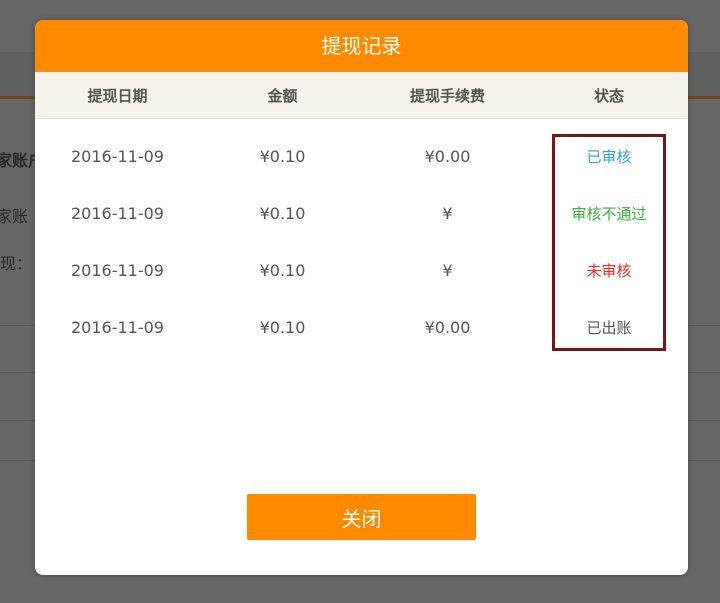 This screenshot has height=603, width=720. I want to click on modal-title: 提现记录, so click(361, 46).